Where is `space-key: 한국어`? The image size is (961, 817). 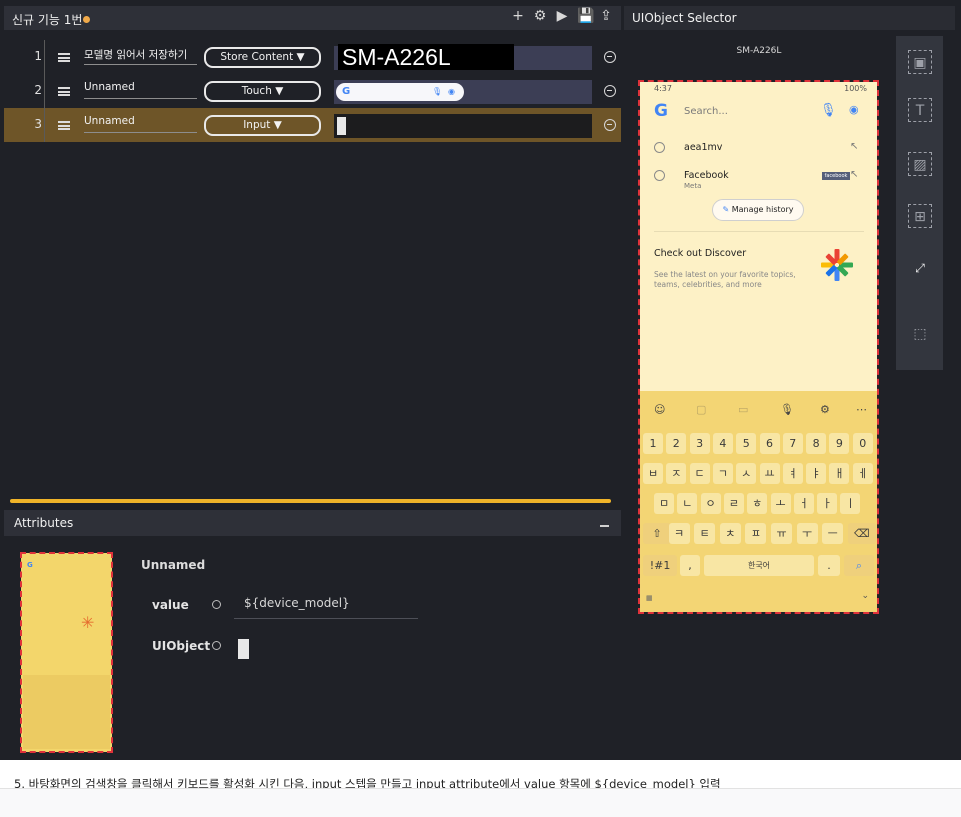
space-key: 한국어 is located at coordinates (759, 565).